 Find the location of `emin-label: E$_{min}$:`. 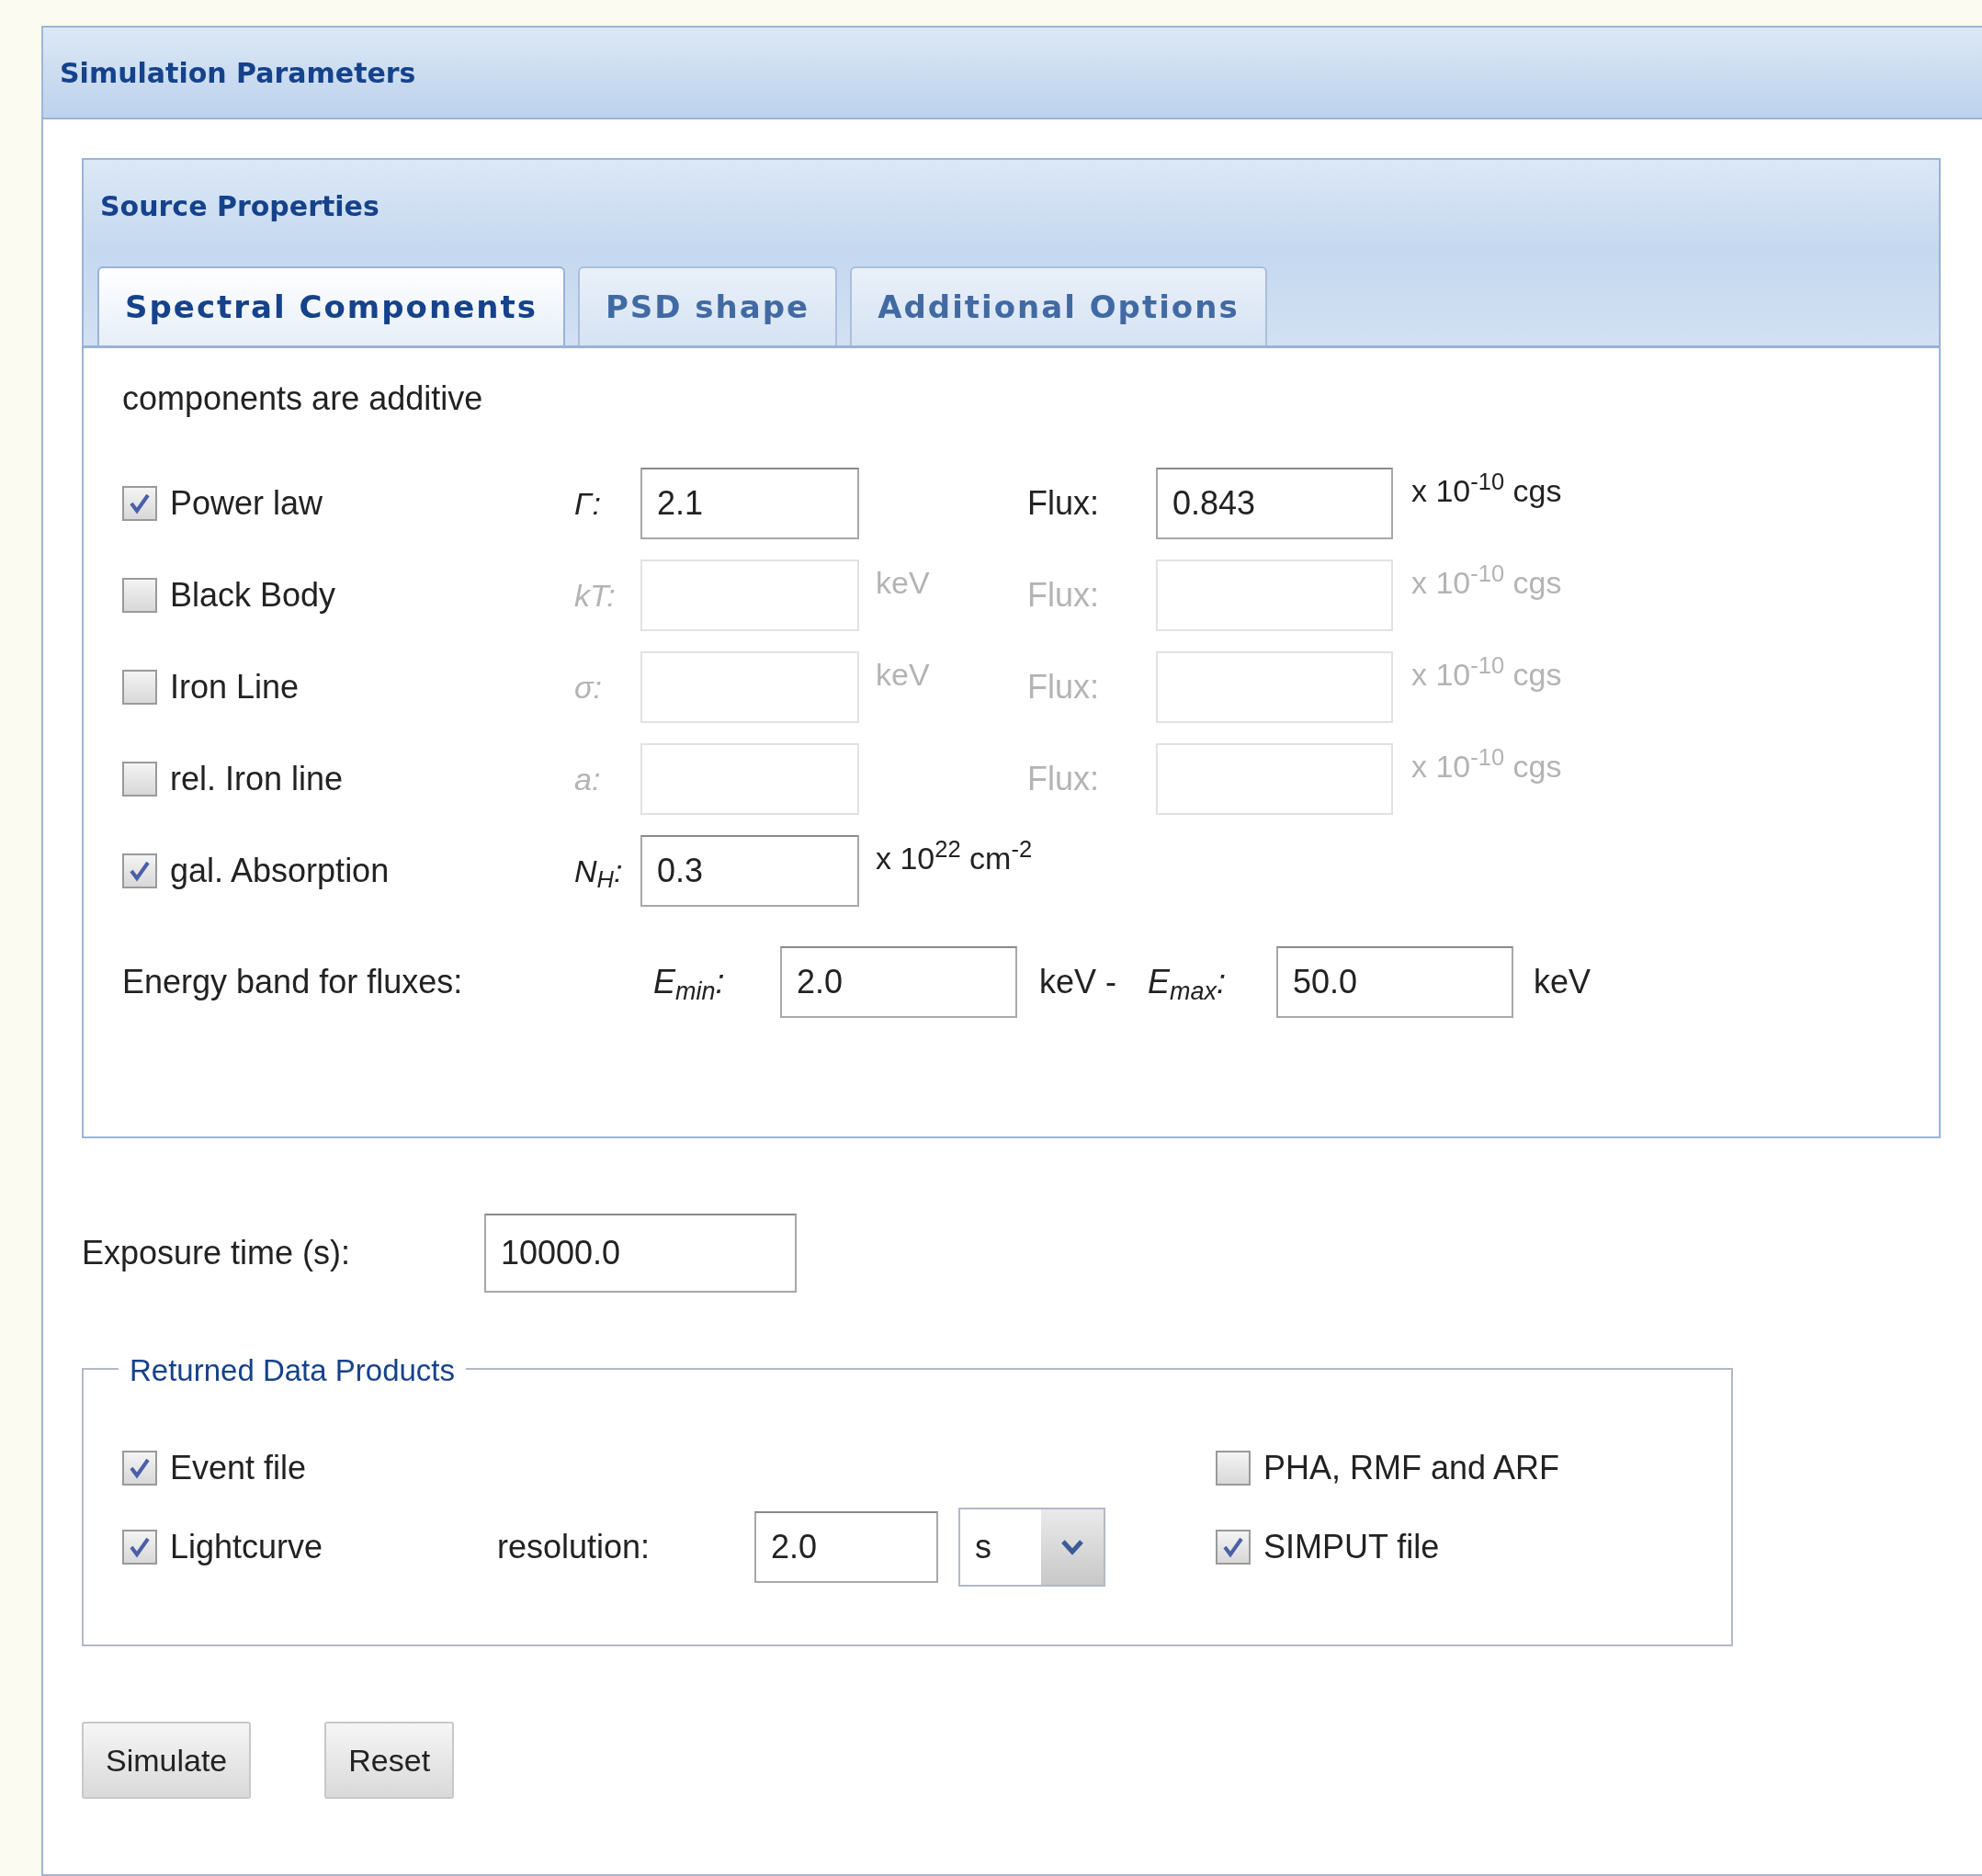

emin-label: E$_{min}$: is located at coordinates (689, 984).